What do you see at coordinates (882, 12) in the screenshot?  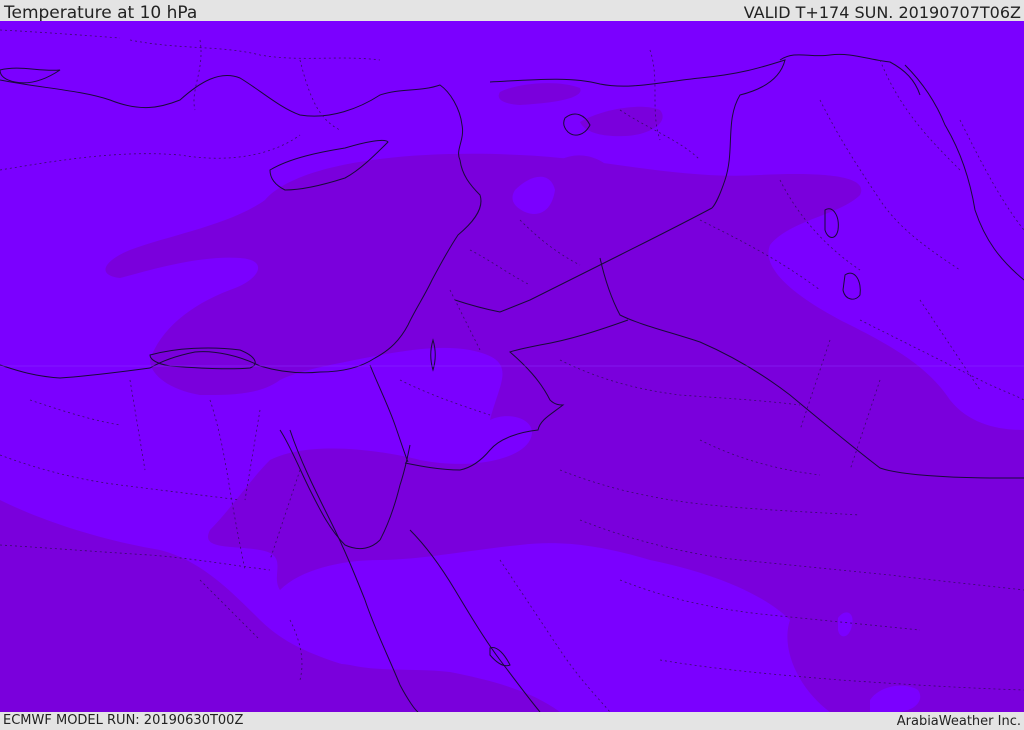 I see `valid-time-label: VALID T+174 SUN. 20190707T06Z` at bounding box center [882, 12].